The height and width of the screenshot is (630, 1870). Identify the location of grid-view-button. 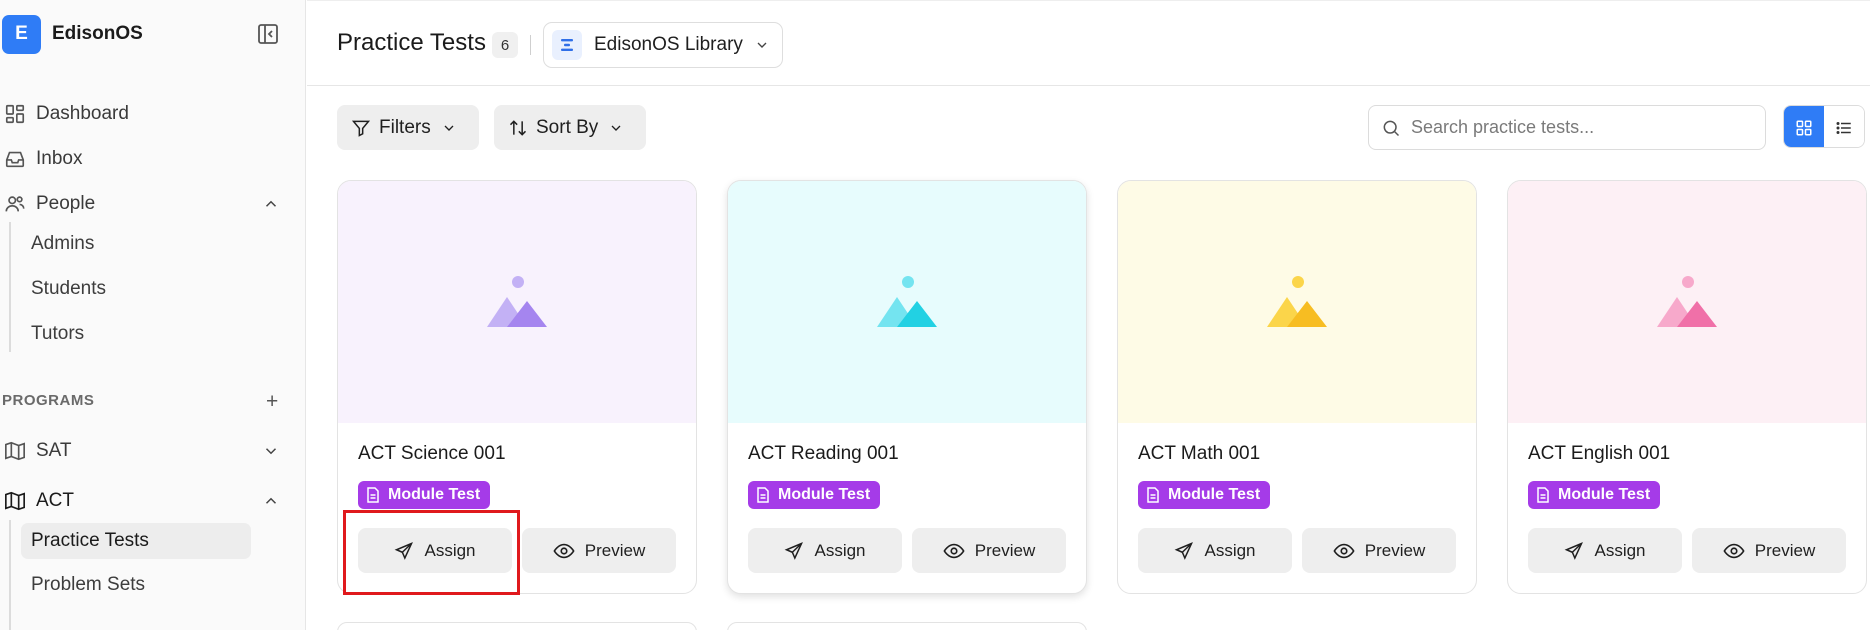
(1804, 126).